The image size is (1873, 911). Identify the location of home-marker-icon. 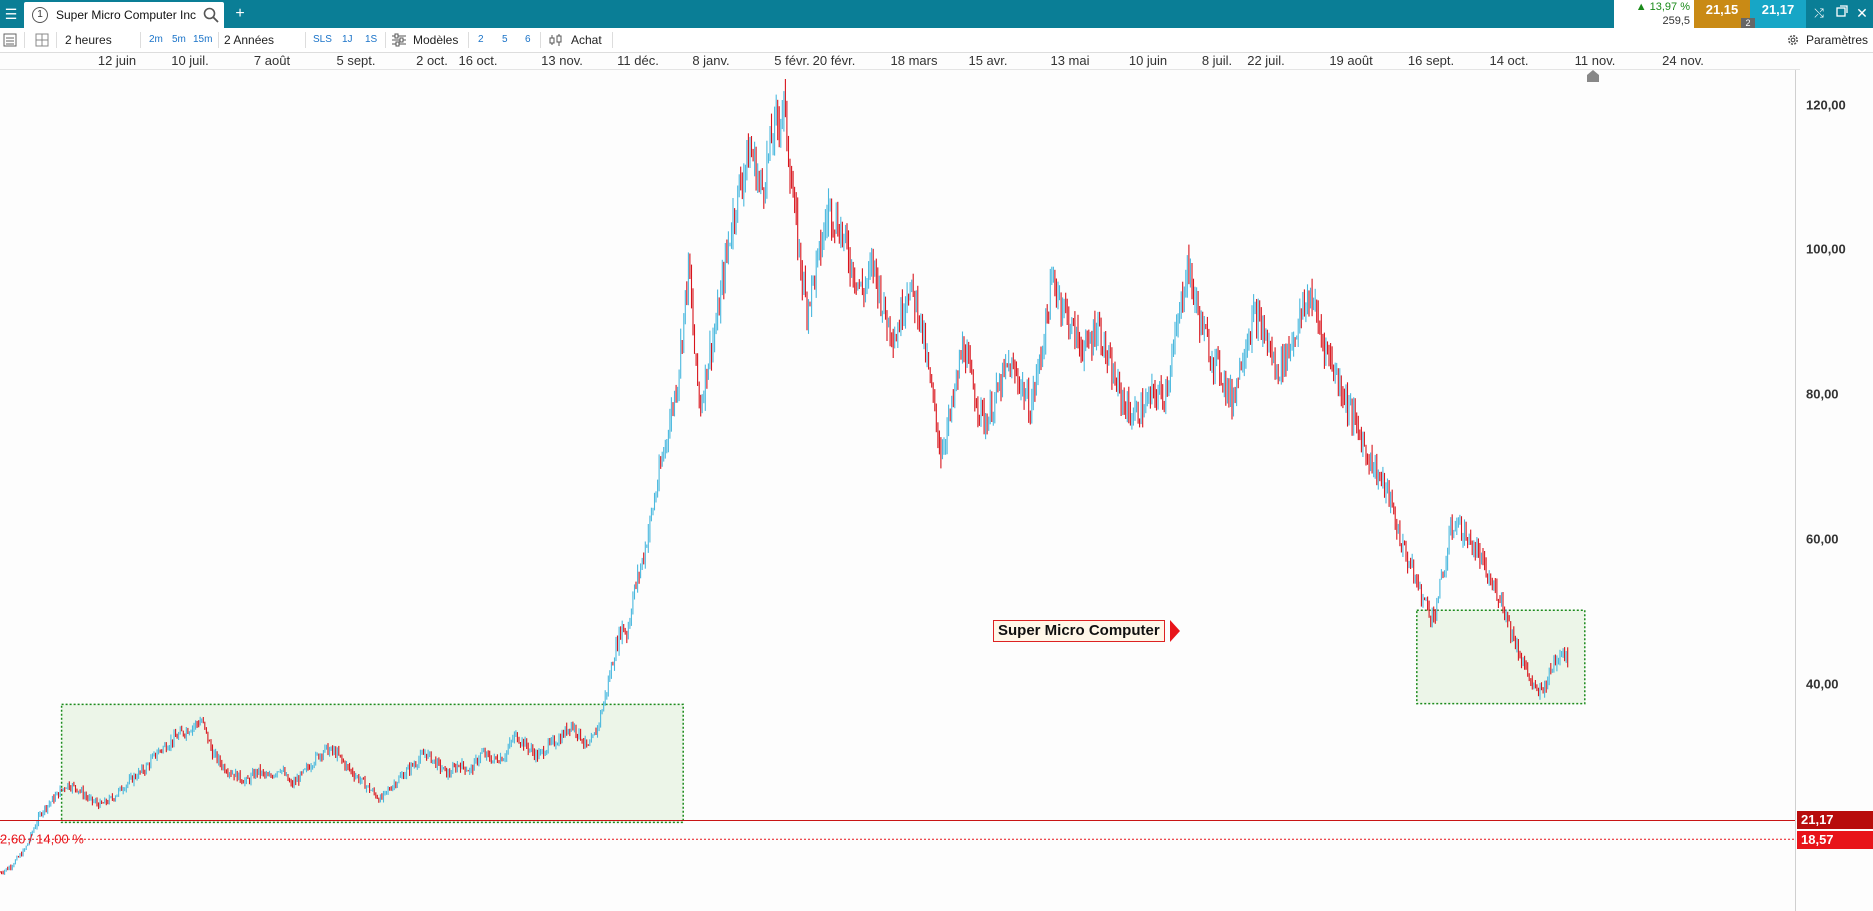
(1593, 76).